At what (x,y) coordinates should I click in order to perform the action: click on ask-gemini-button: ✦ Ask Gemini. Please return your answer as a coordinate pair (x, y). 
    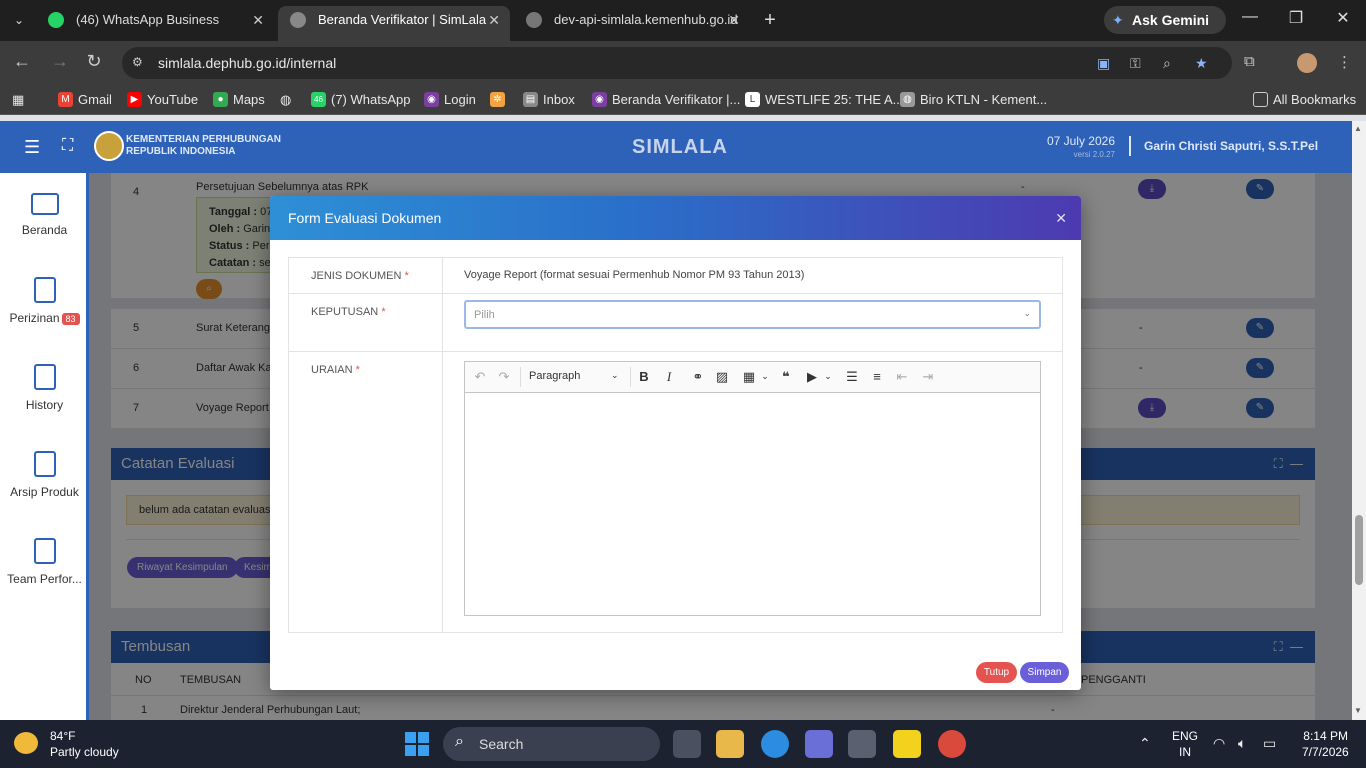
    Looking at the image, I should click on (1165, 20).